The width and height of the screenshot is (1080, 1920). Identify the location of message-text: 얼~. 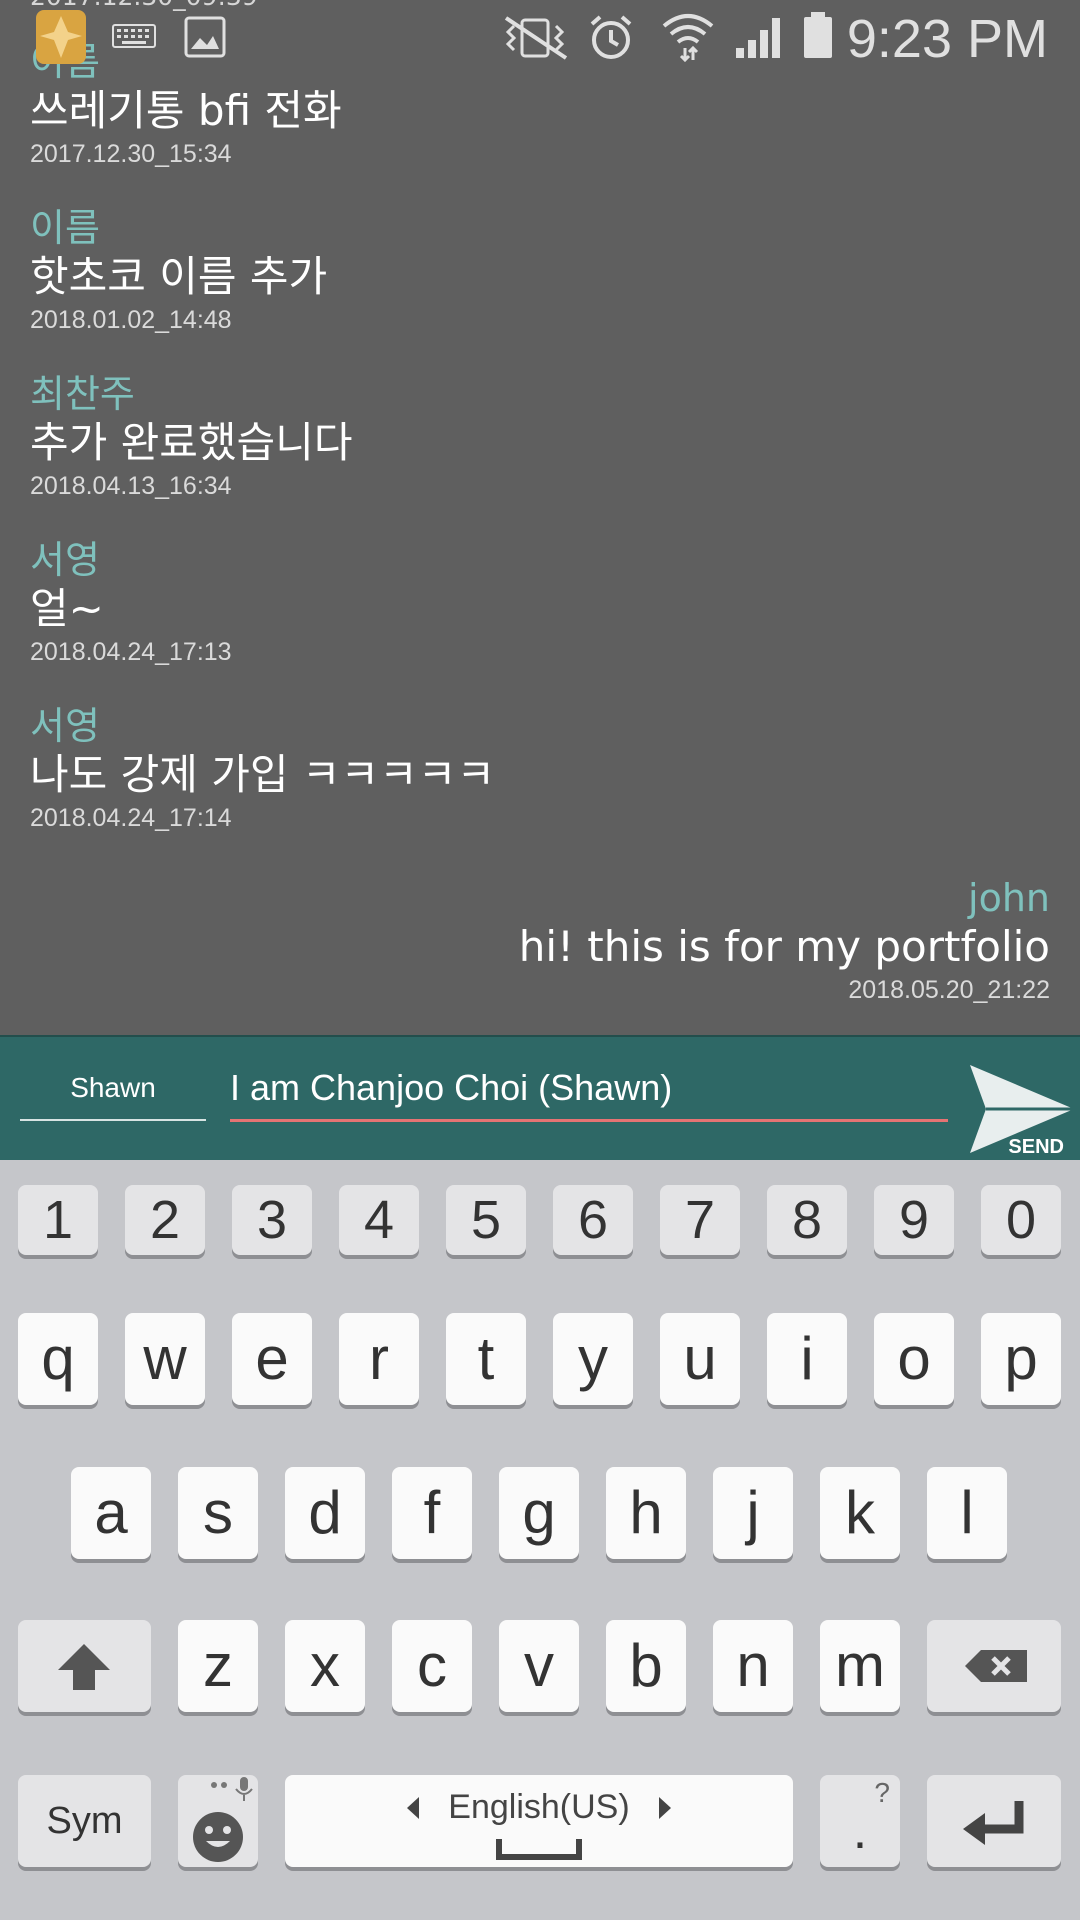
(67, 608).